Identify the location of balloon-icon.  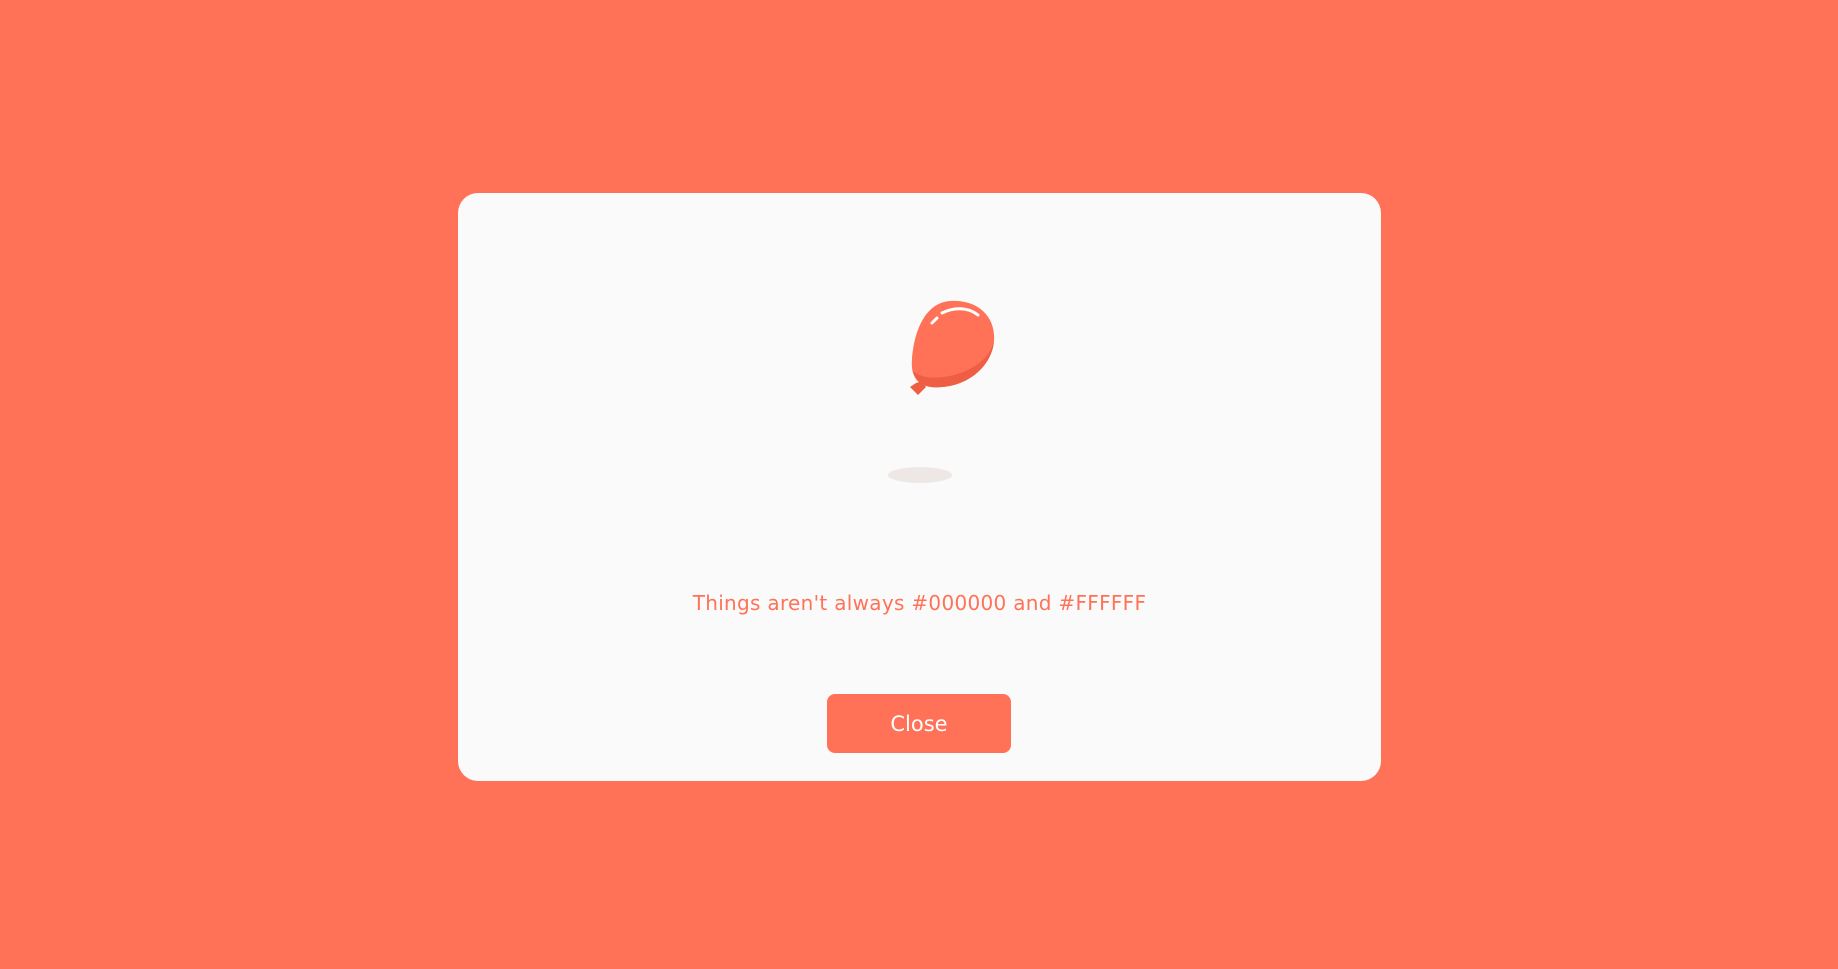
(952, 347).